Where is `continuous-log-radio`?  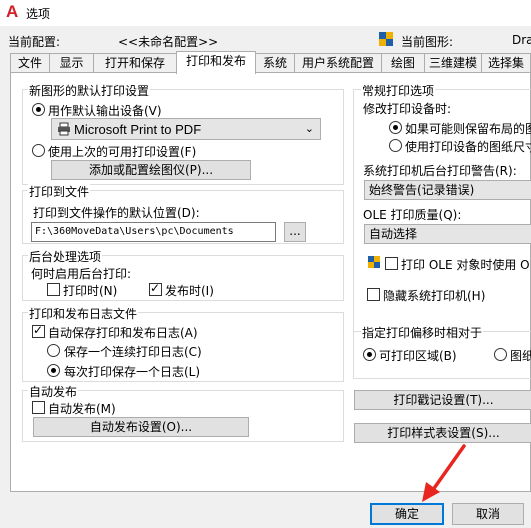
continuous-log-radio is located at coordinates (53, 350).